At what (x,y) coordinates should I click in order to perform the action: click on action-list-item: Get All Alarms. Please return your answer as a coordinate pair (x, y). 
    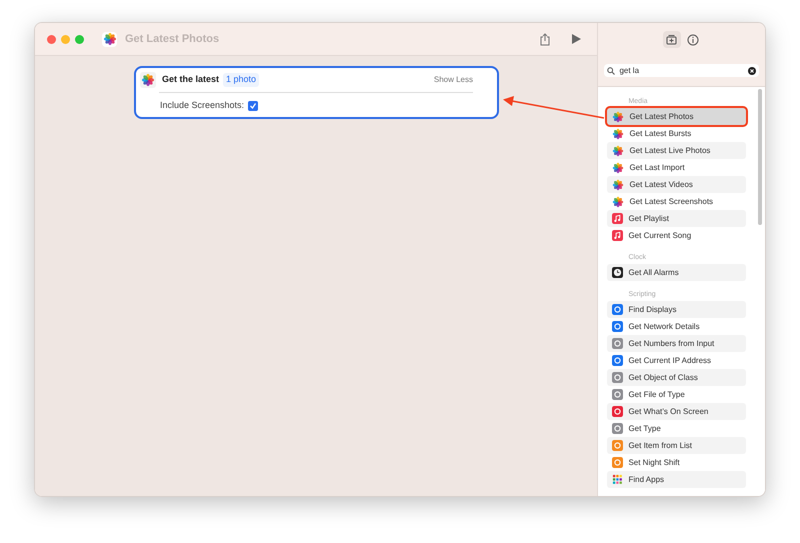
    Looking at the image, I should click on (676, 272).